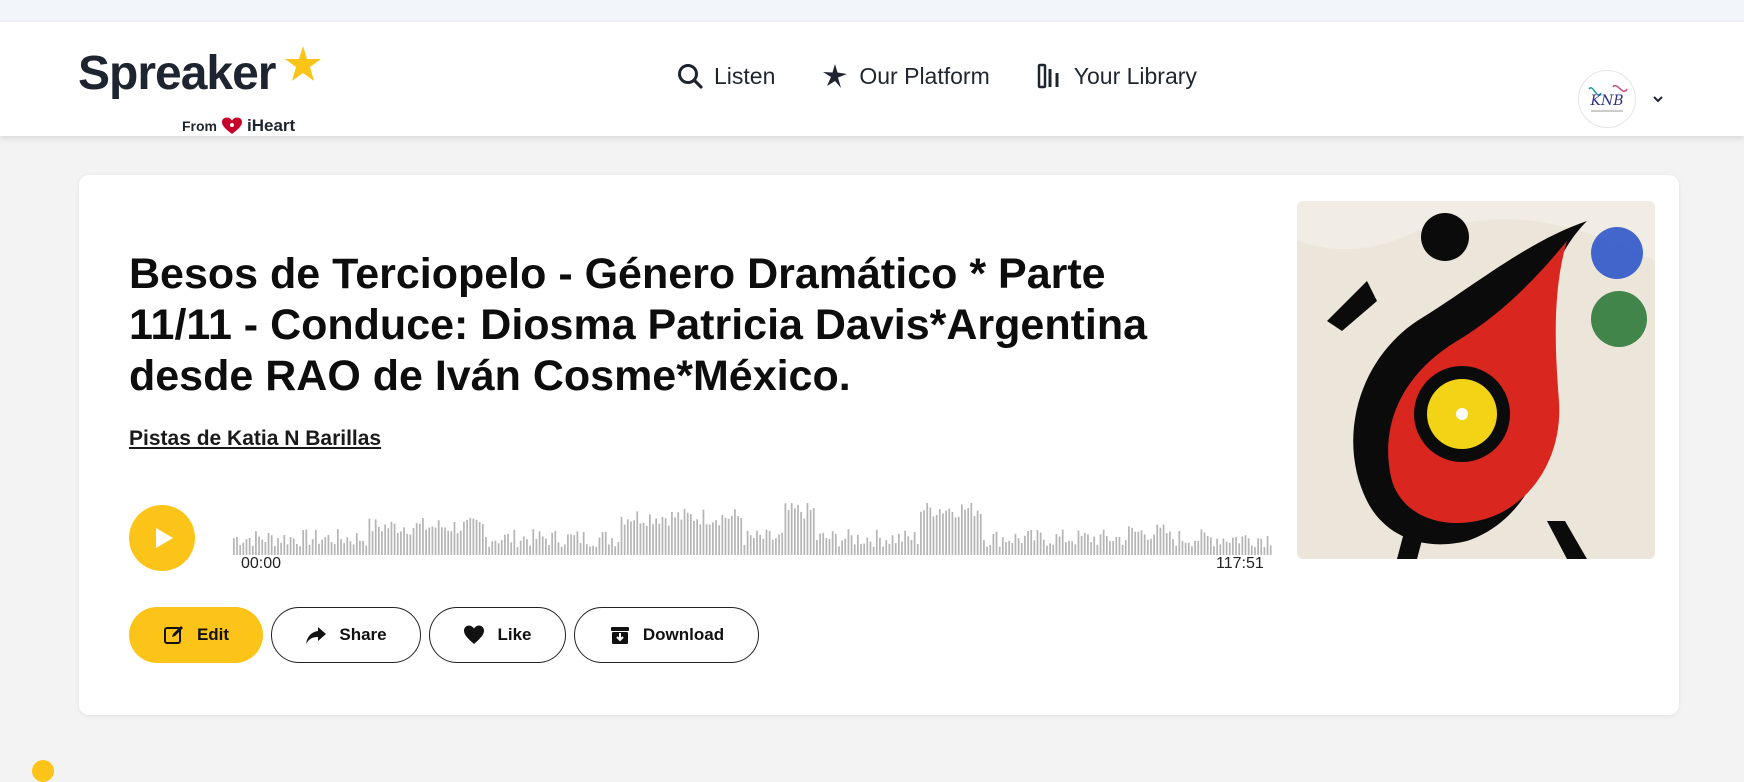 This screenshot has height=782, width=1744. Describe the element at coordinates (255, 439) in the screenshot. I see `podcast-link: Pistas de Katia N Barillas` at that location.